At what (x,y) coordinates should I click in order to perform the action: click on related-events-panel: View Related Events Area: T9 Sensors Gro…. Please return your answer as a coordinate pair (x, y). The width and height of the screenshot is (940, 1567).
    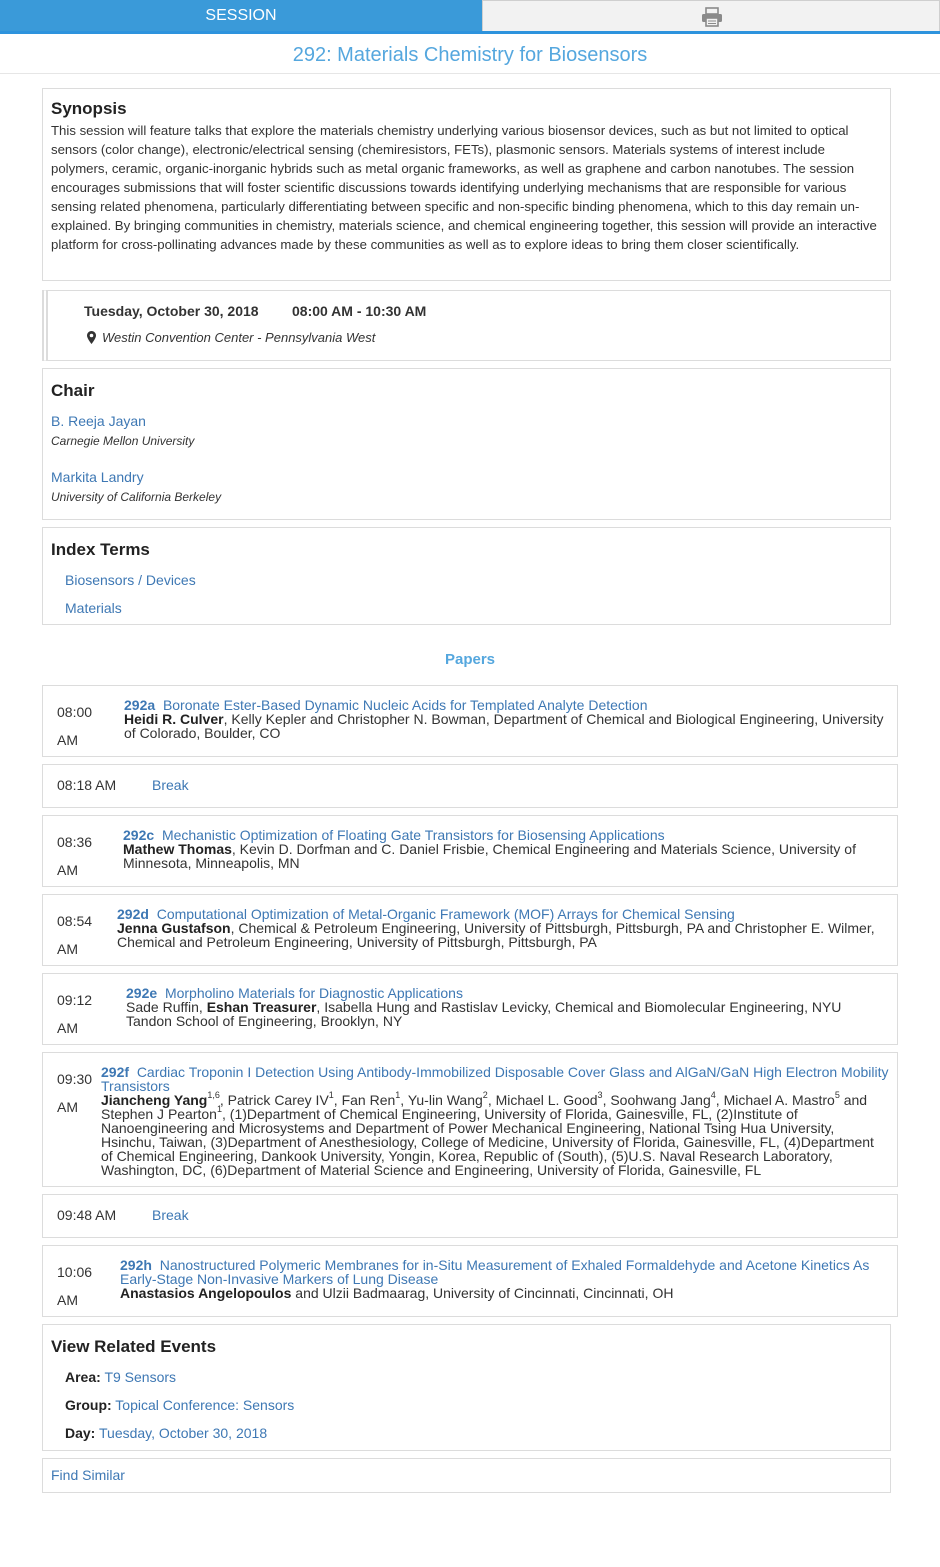
    Looking at the image, I should click on (466, 1387).